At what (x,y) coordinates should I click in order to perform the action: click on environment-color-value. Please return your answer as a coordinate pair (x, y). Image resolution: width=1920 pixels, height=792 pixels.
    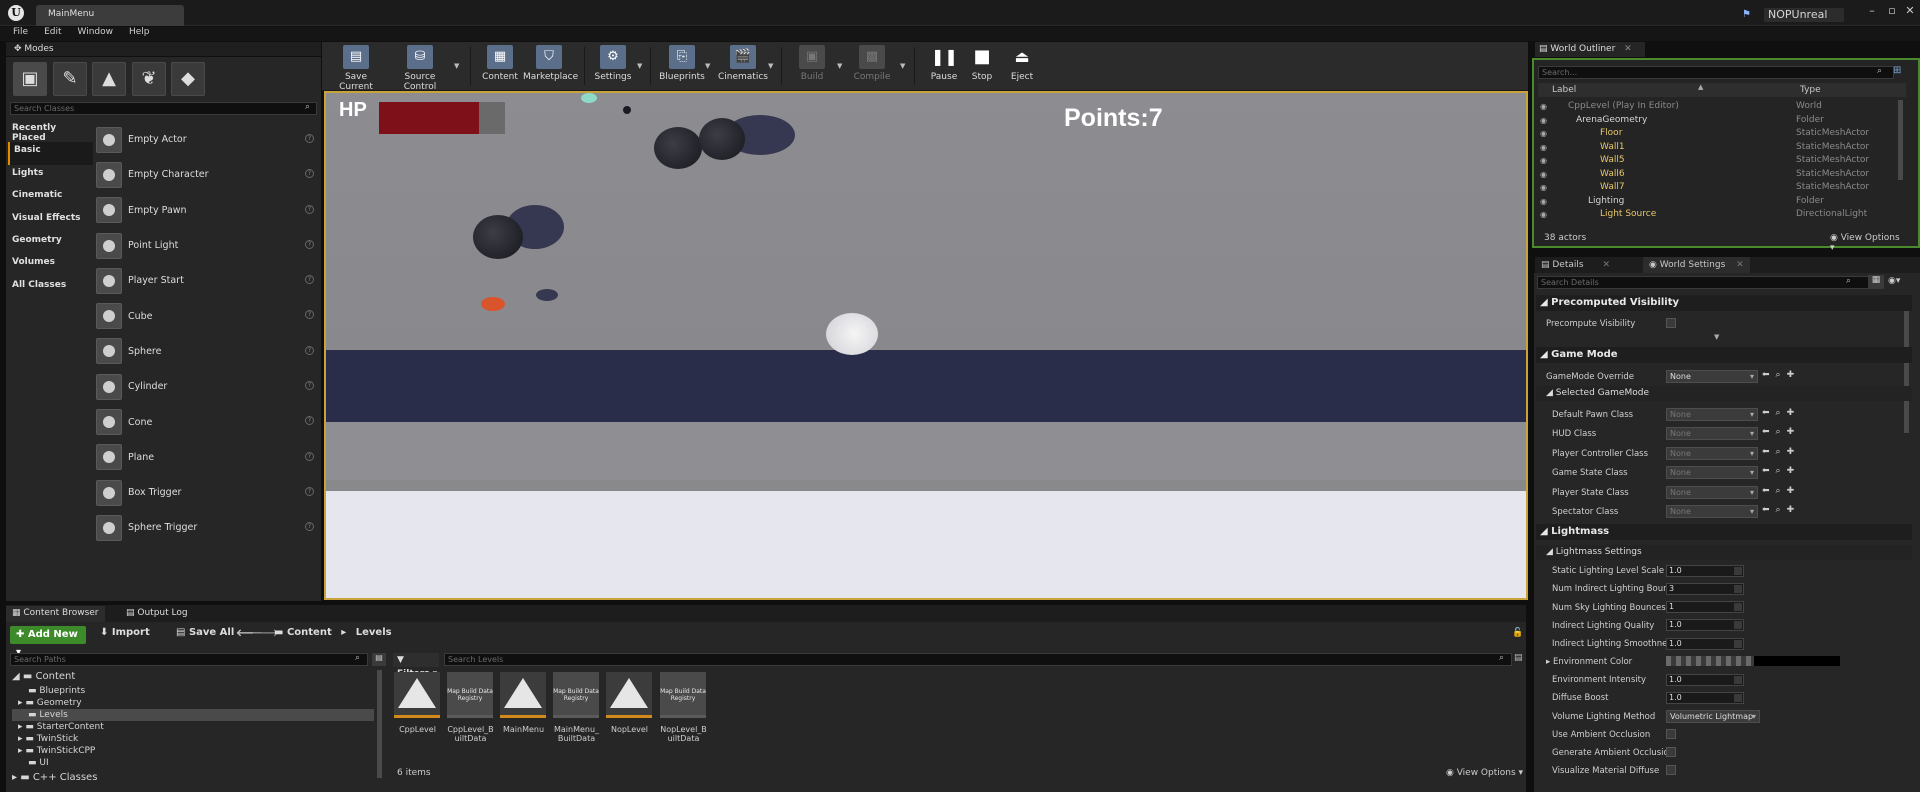
    Looking at the image, I should click on (1797, 661).